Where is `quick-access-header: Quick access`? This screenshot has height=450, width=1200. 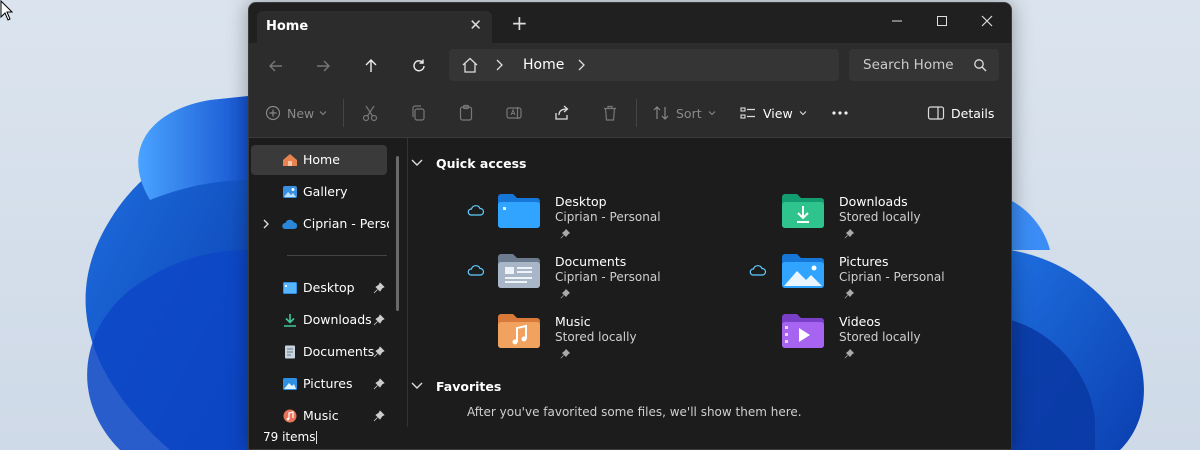 quick-access-header: Quick access is located at coordinates (469, 163).